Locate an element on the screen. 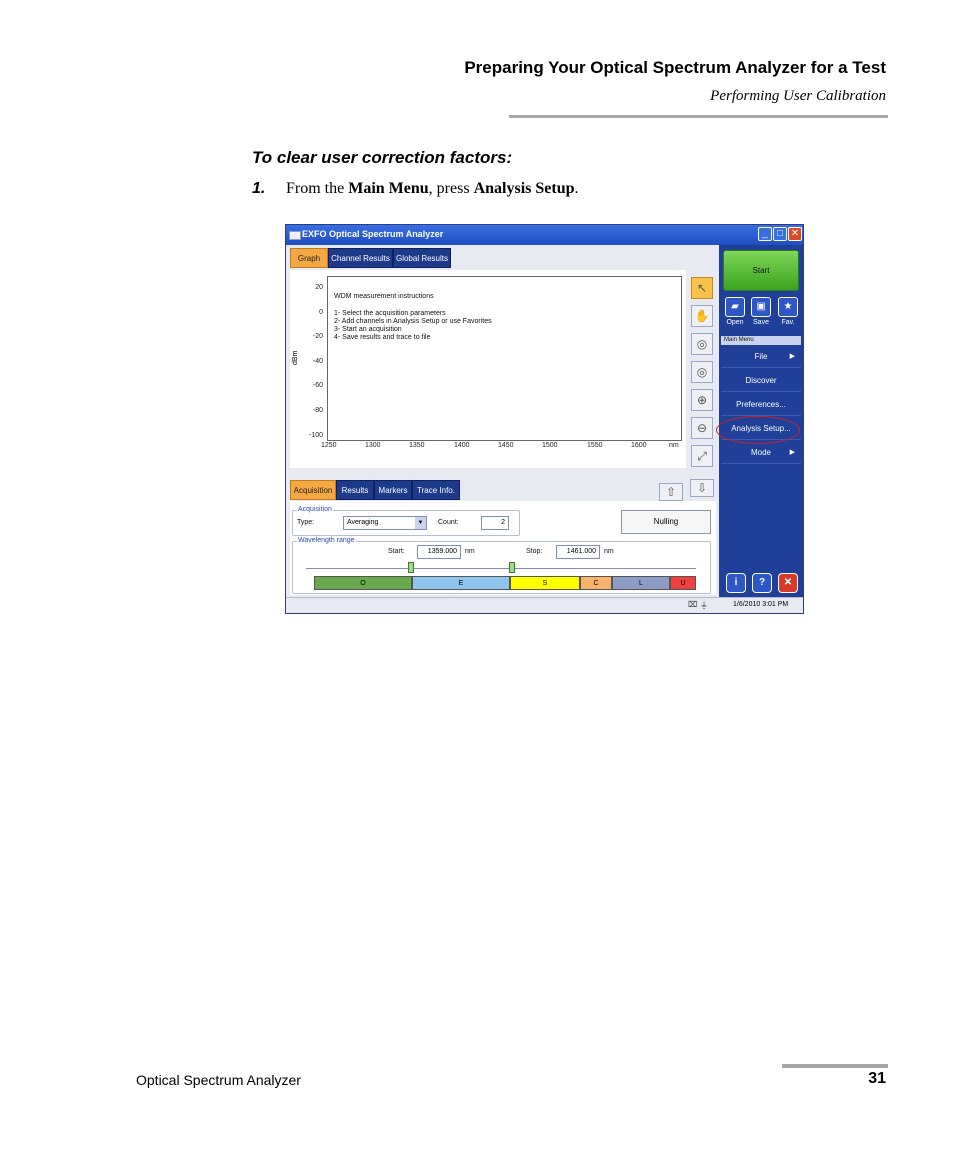  band-s: S is located at coordinates (545, 583).